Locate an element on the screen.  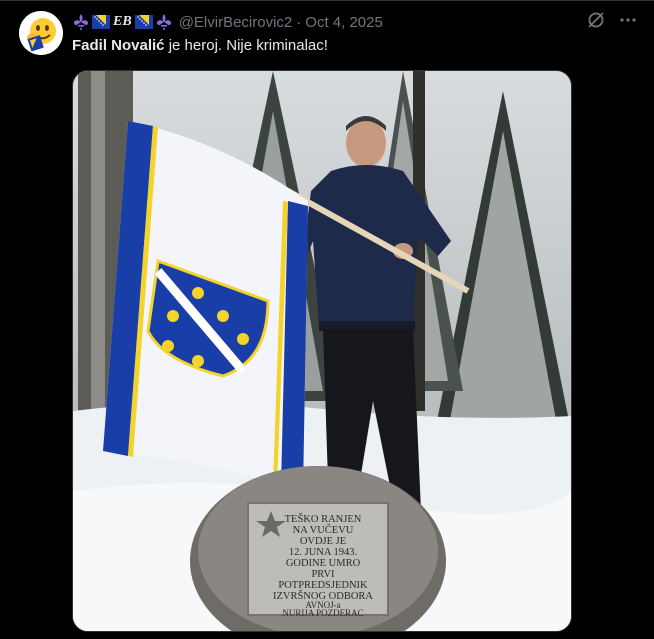
display-name-emojis: EB is located at coordinates (122, 22).